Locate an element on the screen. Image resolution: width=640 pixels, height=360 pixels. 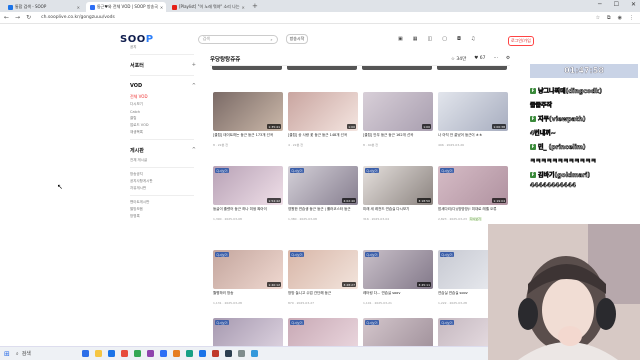
sidebar-item-all-posts: 전체 게시글 is located at coordinates (165, 160).